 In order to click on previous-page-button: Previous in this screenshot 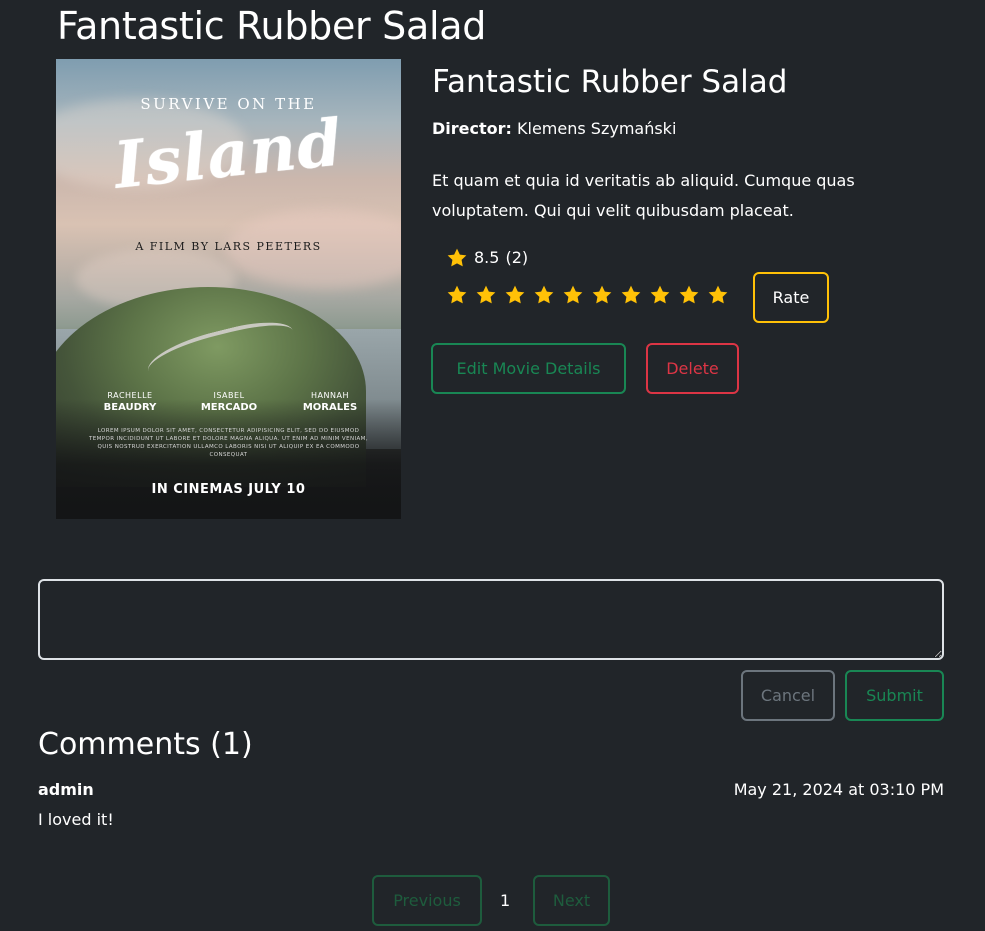, I will do `click(427, 900)`.